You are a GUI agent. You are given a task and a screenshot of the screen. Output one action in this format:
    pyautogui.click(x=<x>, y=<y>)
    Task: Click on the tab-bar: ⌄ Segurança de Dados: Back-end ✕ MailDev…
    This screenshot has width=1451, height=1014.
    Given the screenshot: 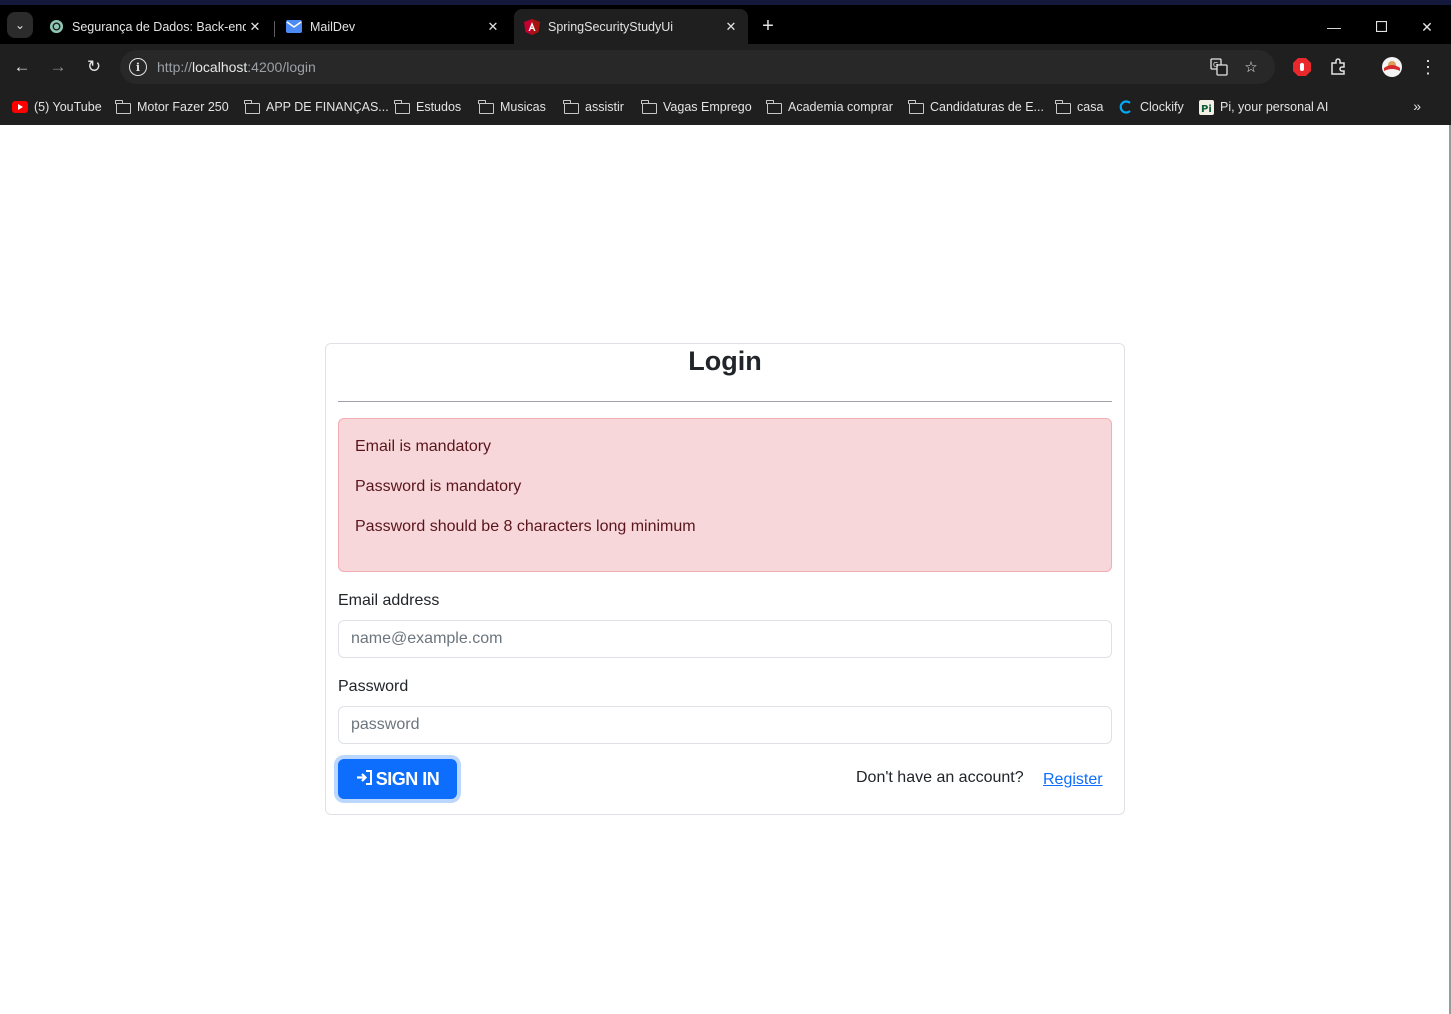 What is the action you would take?
    pyautogui.click(x=725, y=24)
    